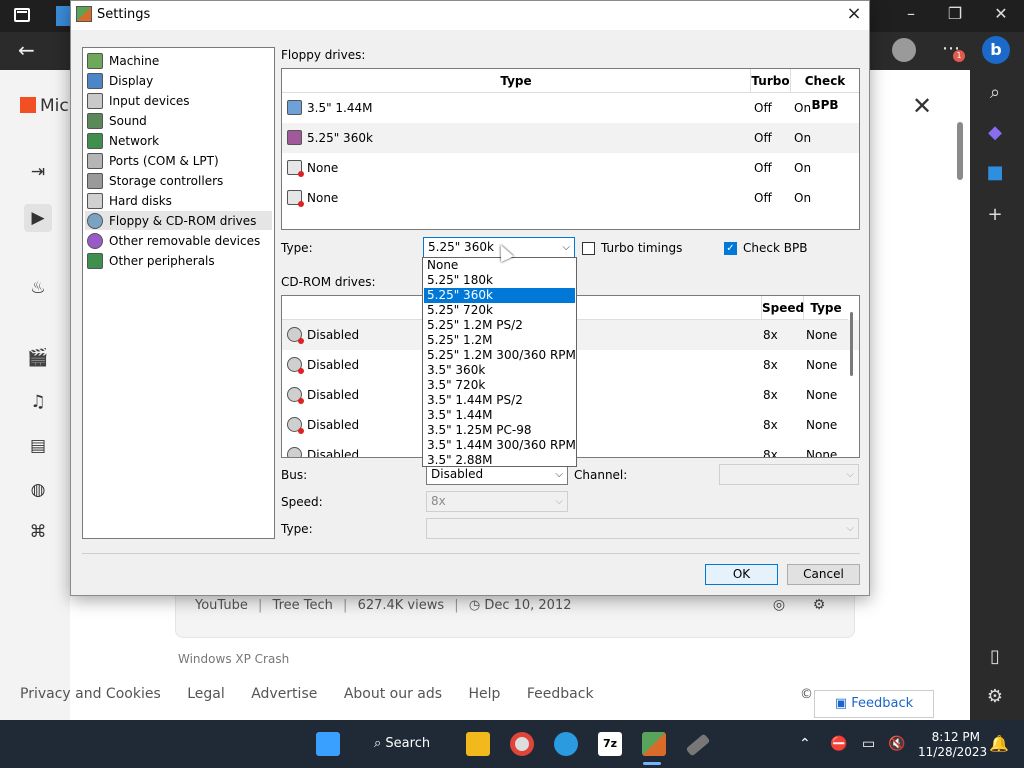 The width and height of the screenshot is (1024, 768). Describe the element at coordinates (499, 415) in the screenshot. I see `dropdown-option: 3.5" 1.44M` at that location.